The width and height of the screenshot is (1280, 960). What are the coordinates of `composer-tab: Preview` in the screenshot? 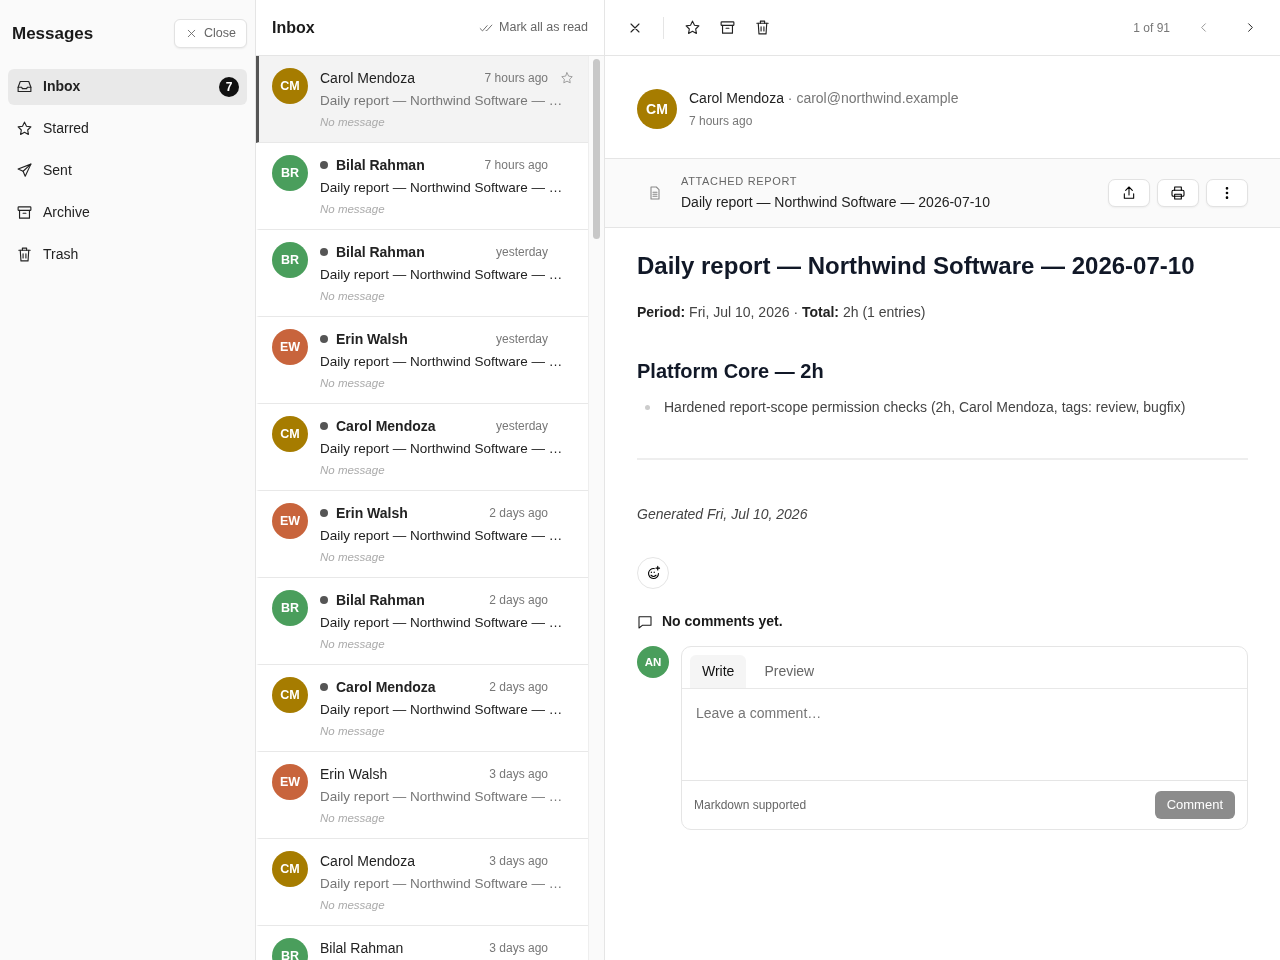 It's located at (789, 672).